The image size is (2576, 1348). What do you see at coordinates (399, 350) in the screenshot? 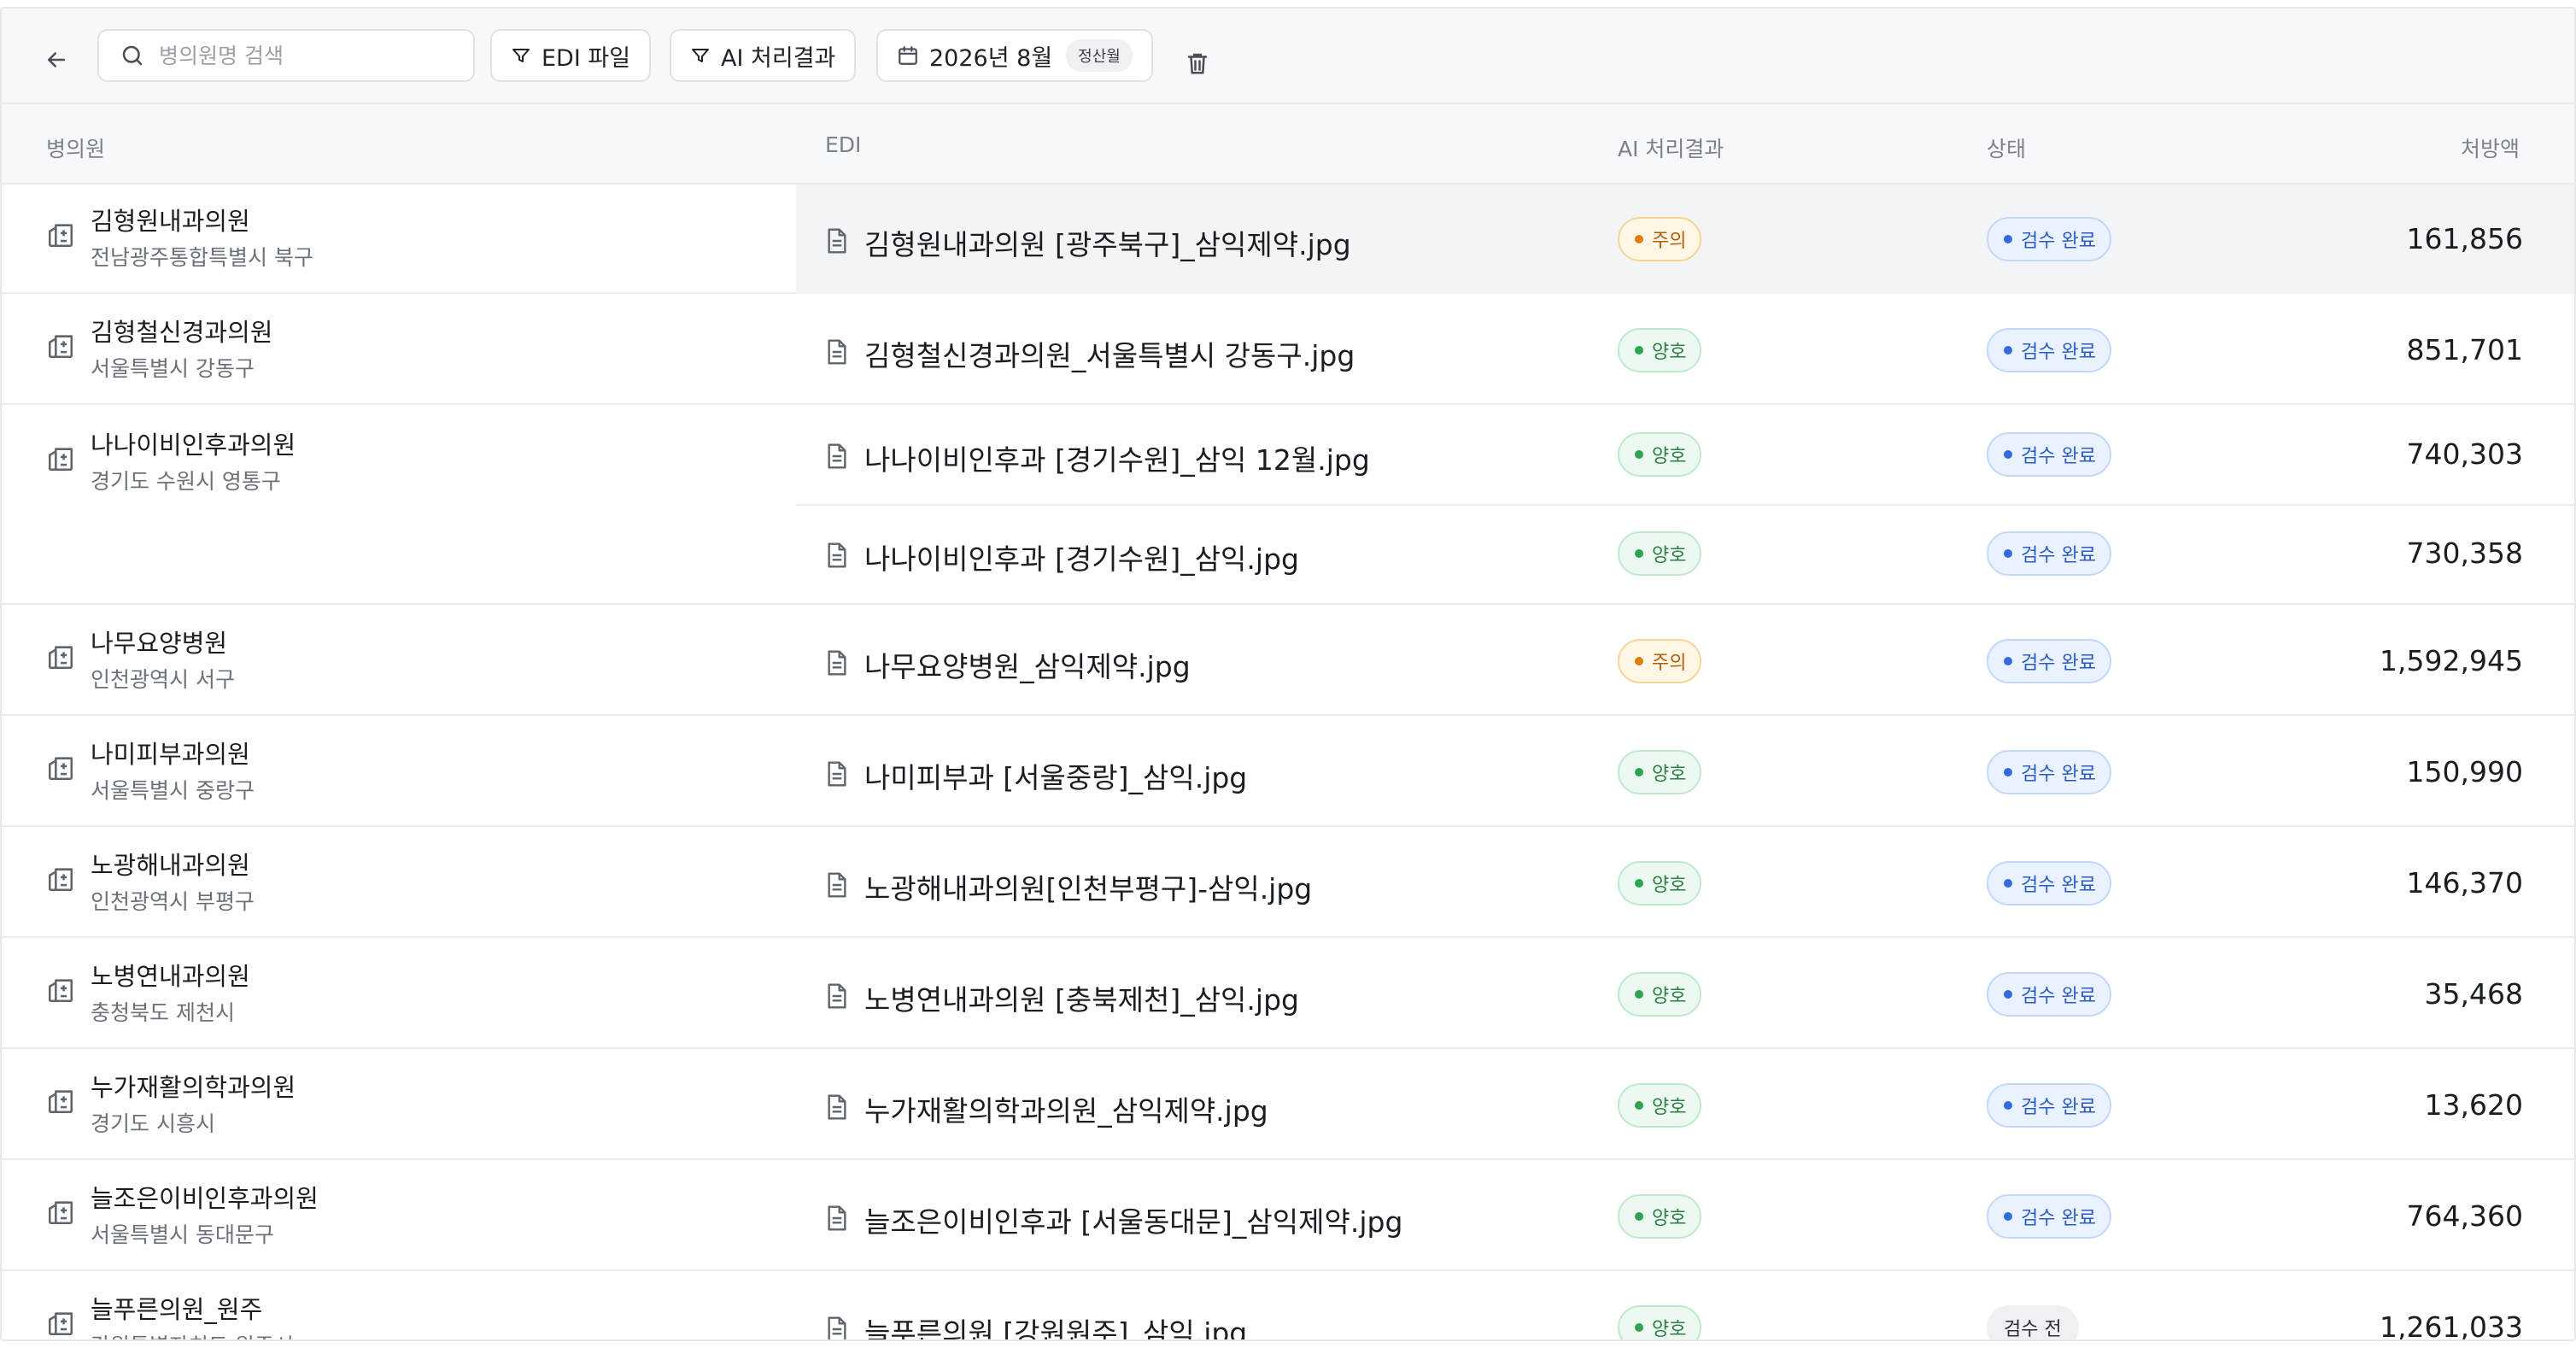
I see `hospital-cell: 김형철신경과의원 서울특별시 강동구` at bounding box center [399, 350].